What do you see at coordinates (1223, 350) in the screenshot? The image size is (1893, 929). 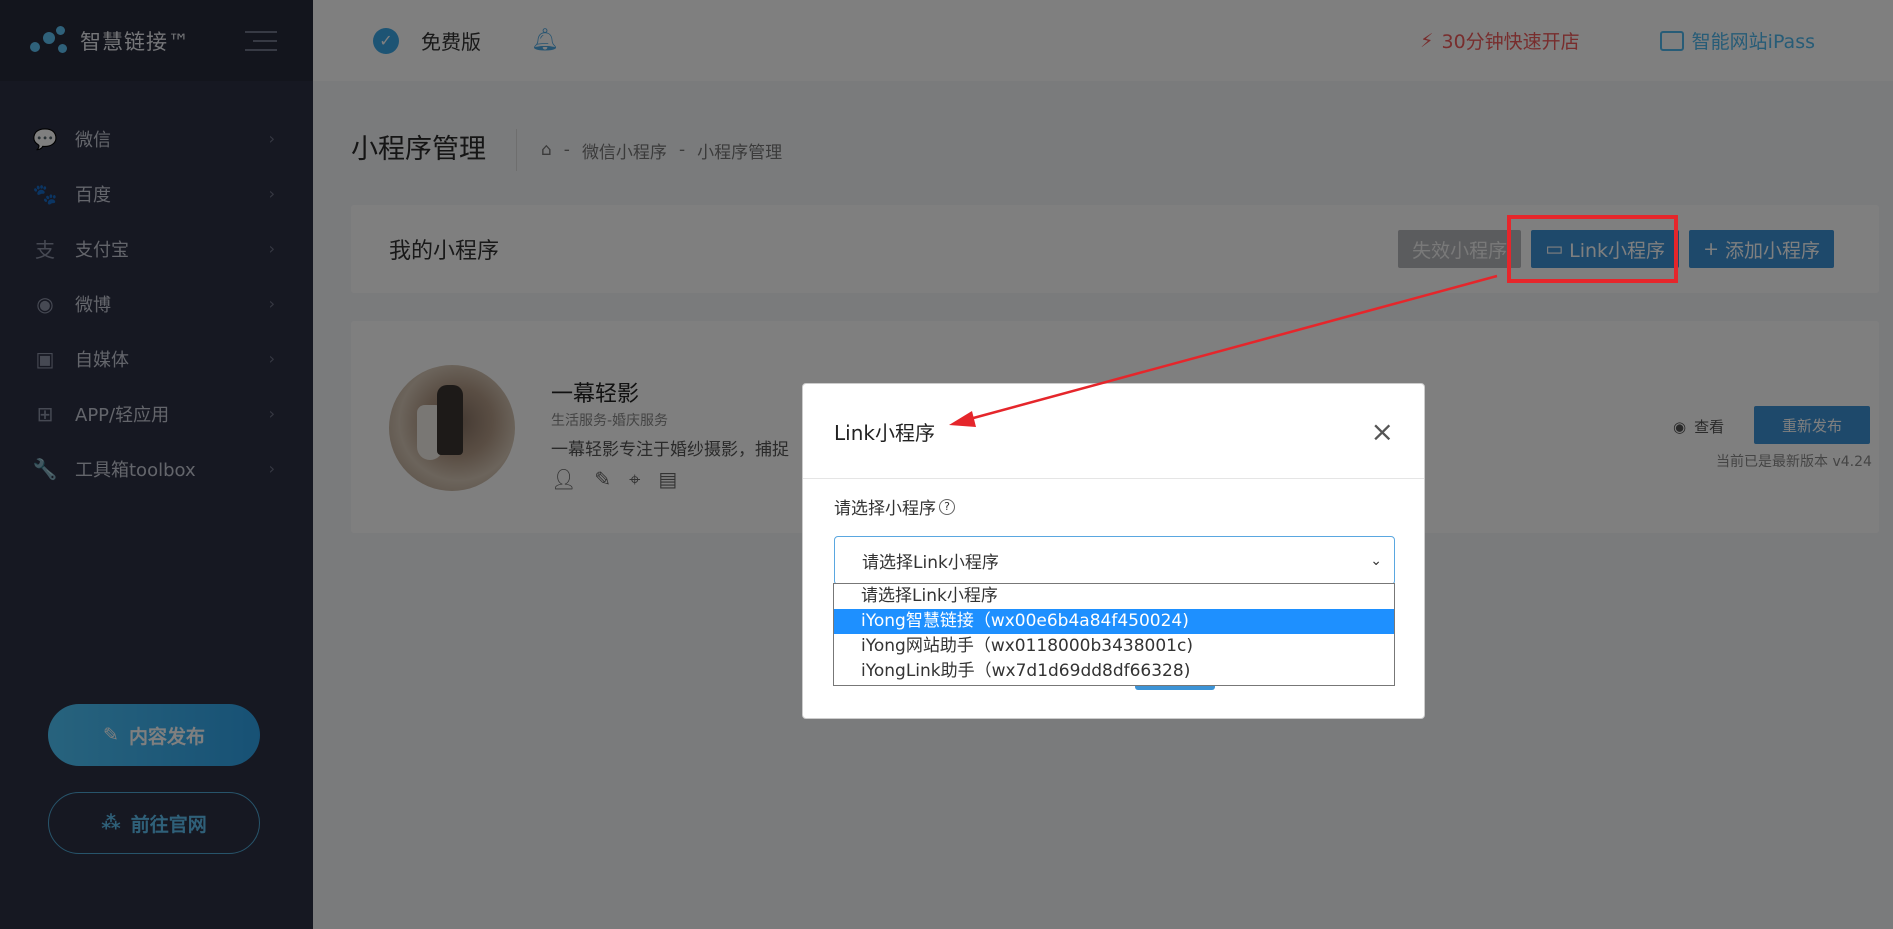 I see `annotation-arrow` at bounding box center [1223, 350].